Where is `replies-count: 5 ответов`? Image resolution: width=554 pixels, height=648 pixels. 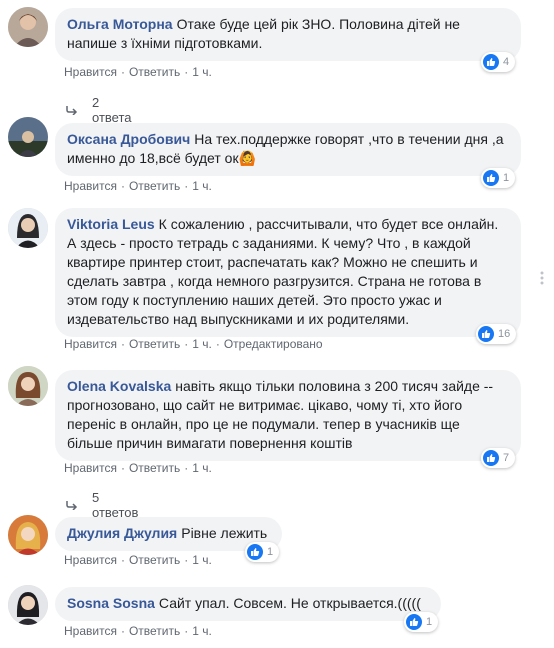 replies-count: 5 ответов is located at coordinates (115, 505).